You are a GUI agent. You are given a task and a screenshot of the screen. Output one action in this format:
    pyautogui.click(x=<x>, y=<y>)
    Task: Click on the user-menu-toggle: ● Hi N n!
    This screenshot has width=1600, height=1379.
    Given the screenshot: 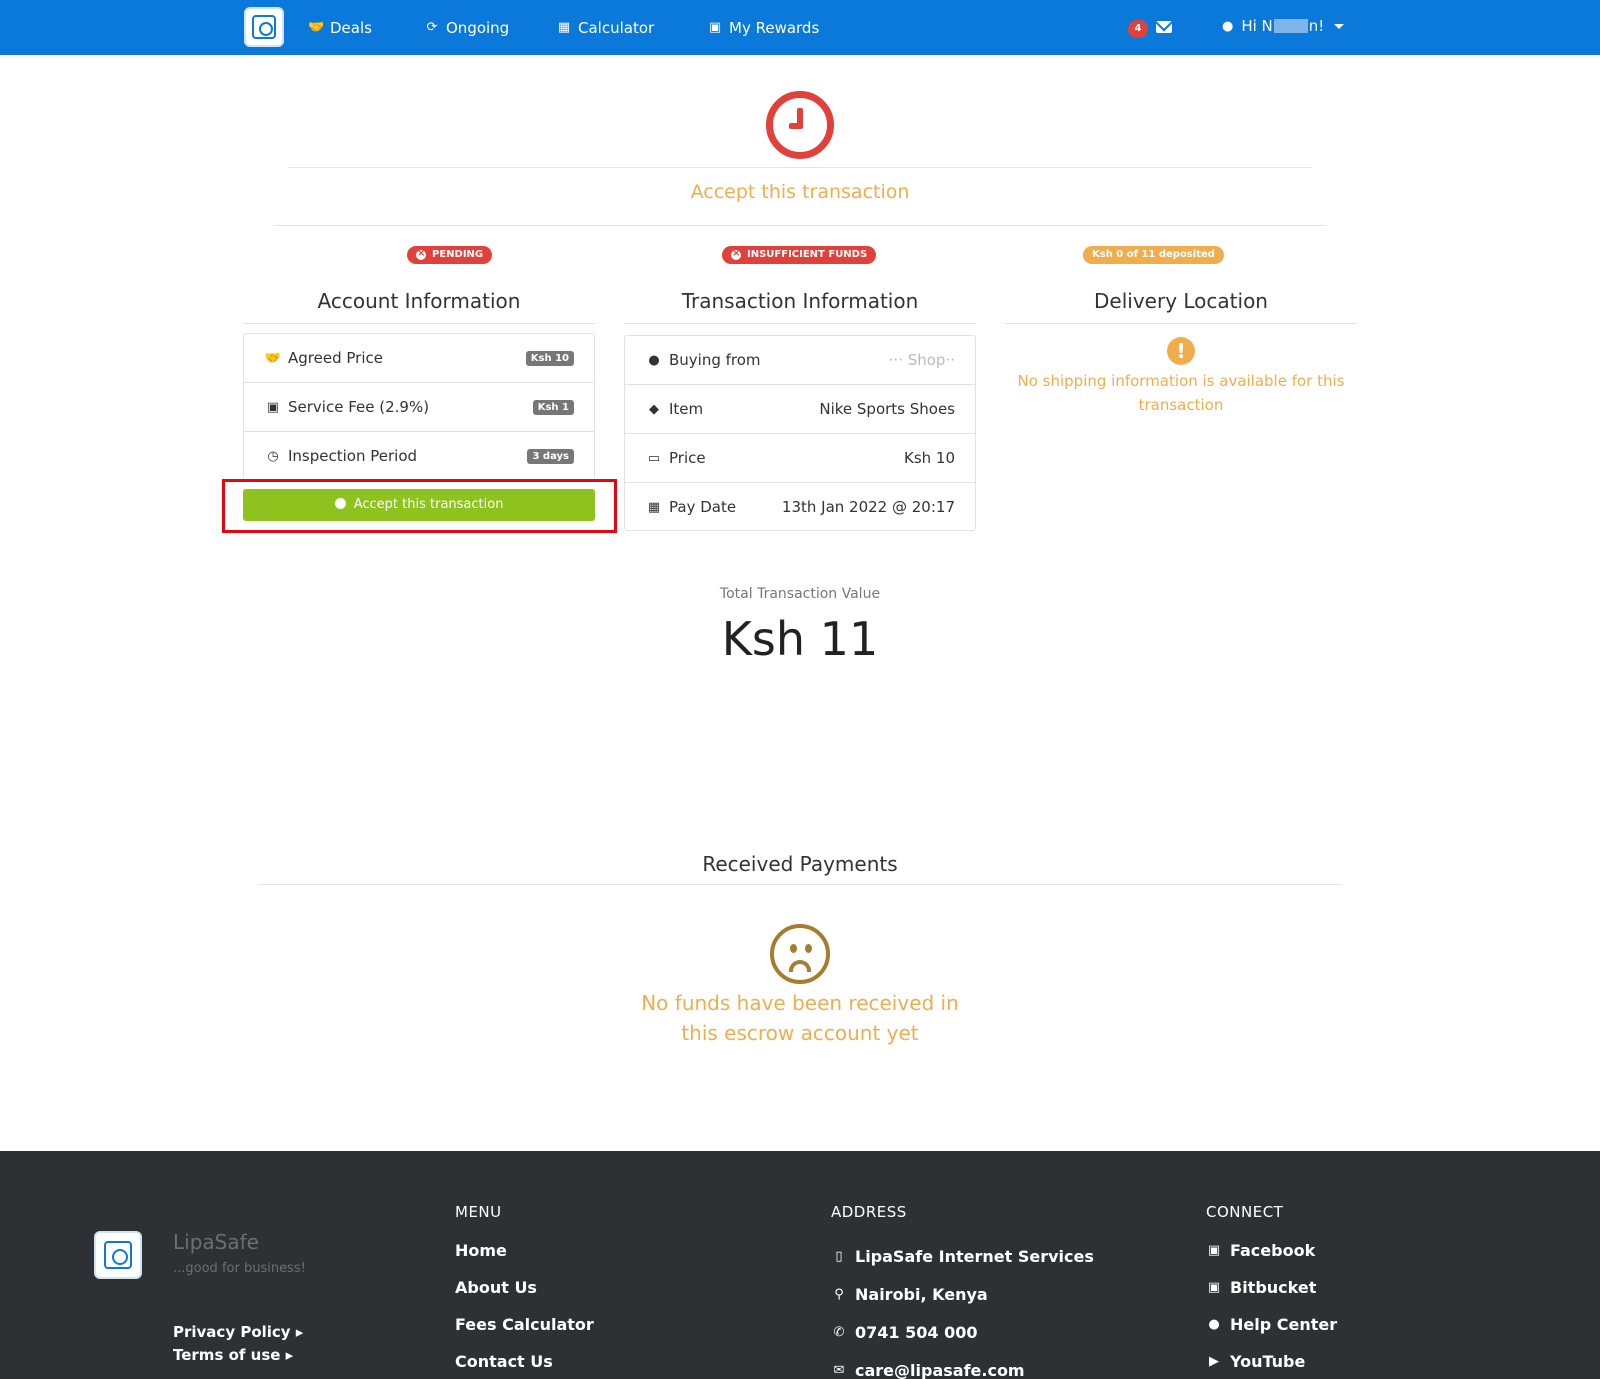 What is the action you would take?
    pyautogui.click(x=1283, y=26)
    